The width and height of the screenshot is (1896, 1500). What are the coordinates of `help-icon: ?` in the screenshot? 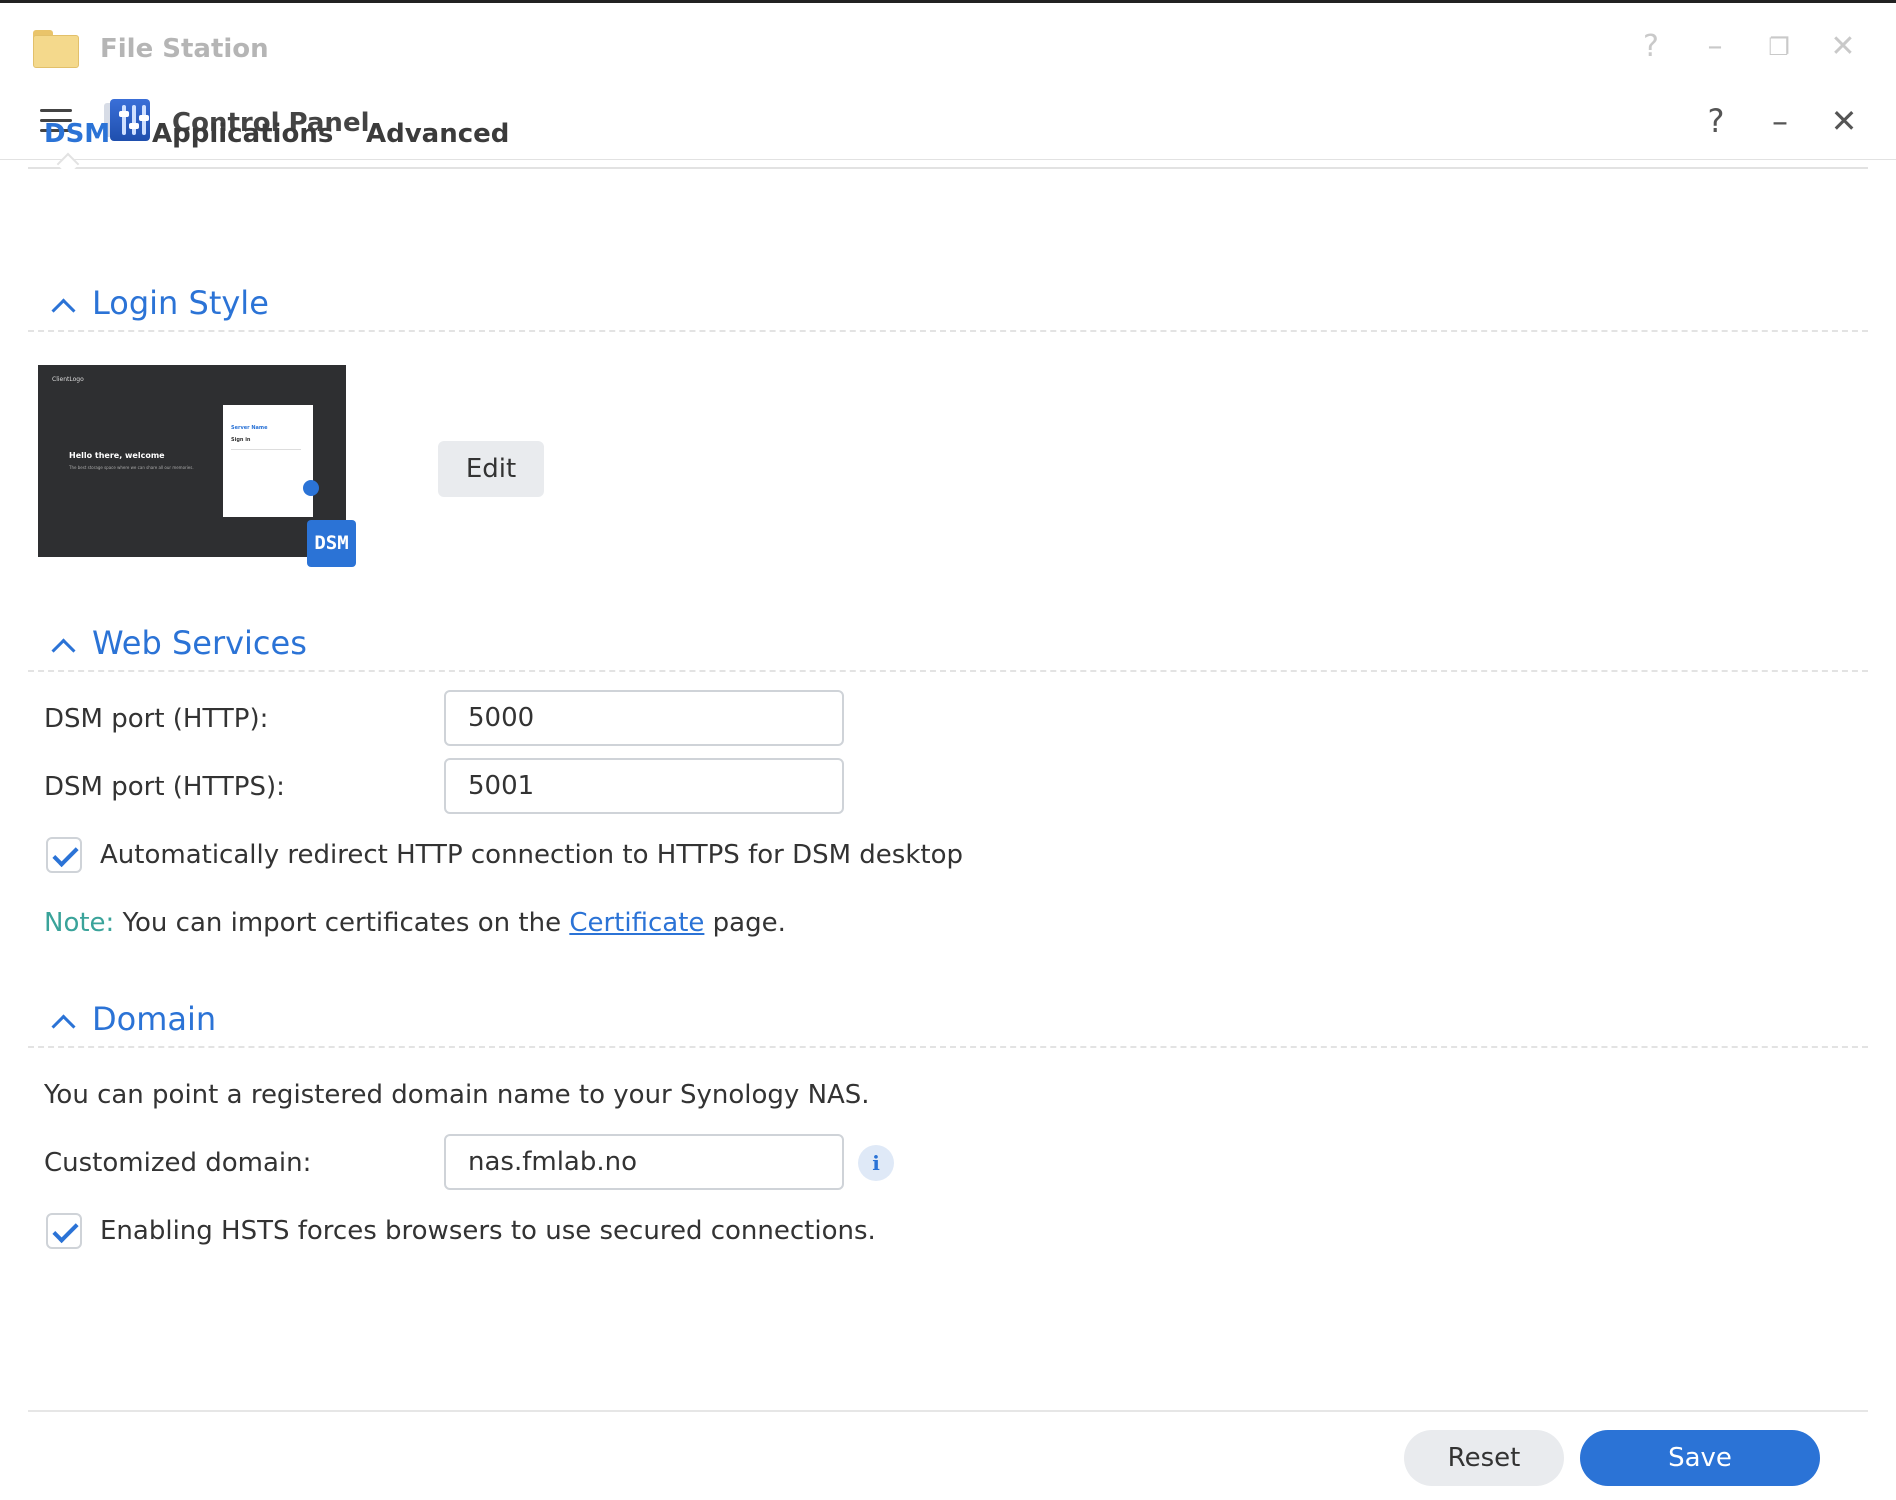 It's located at (1651, 47).